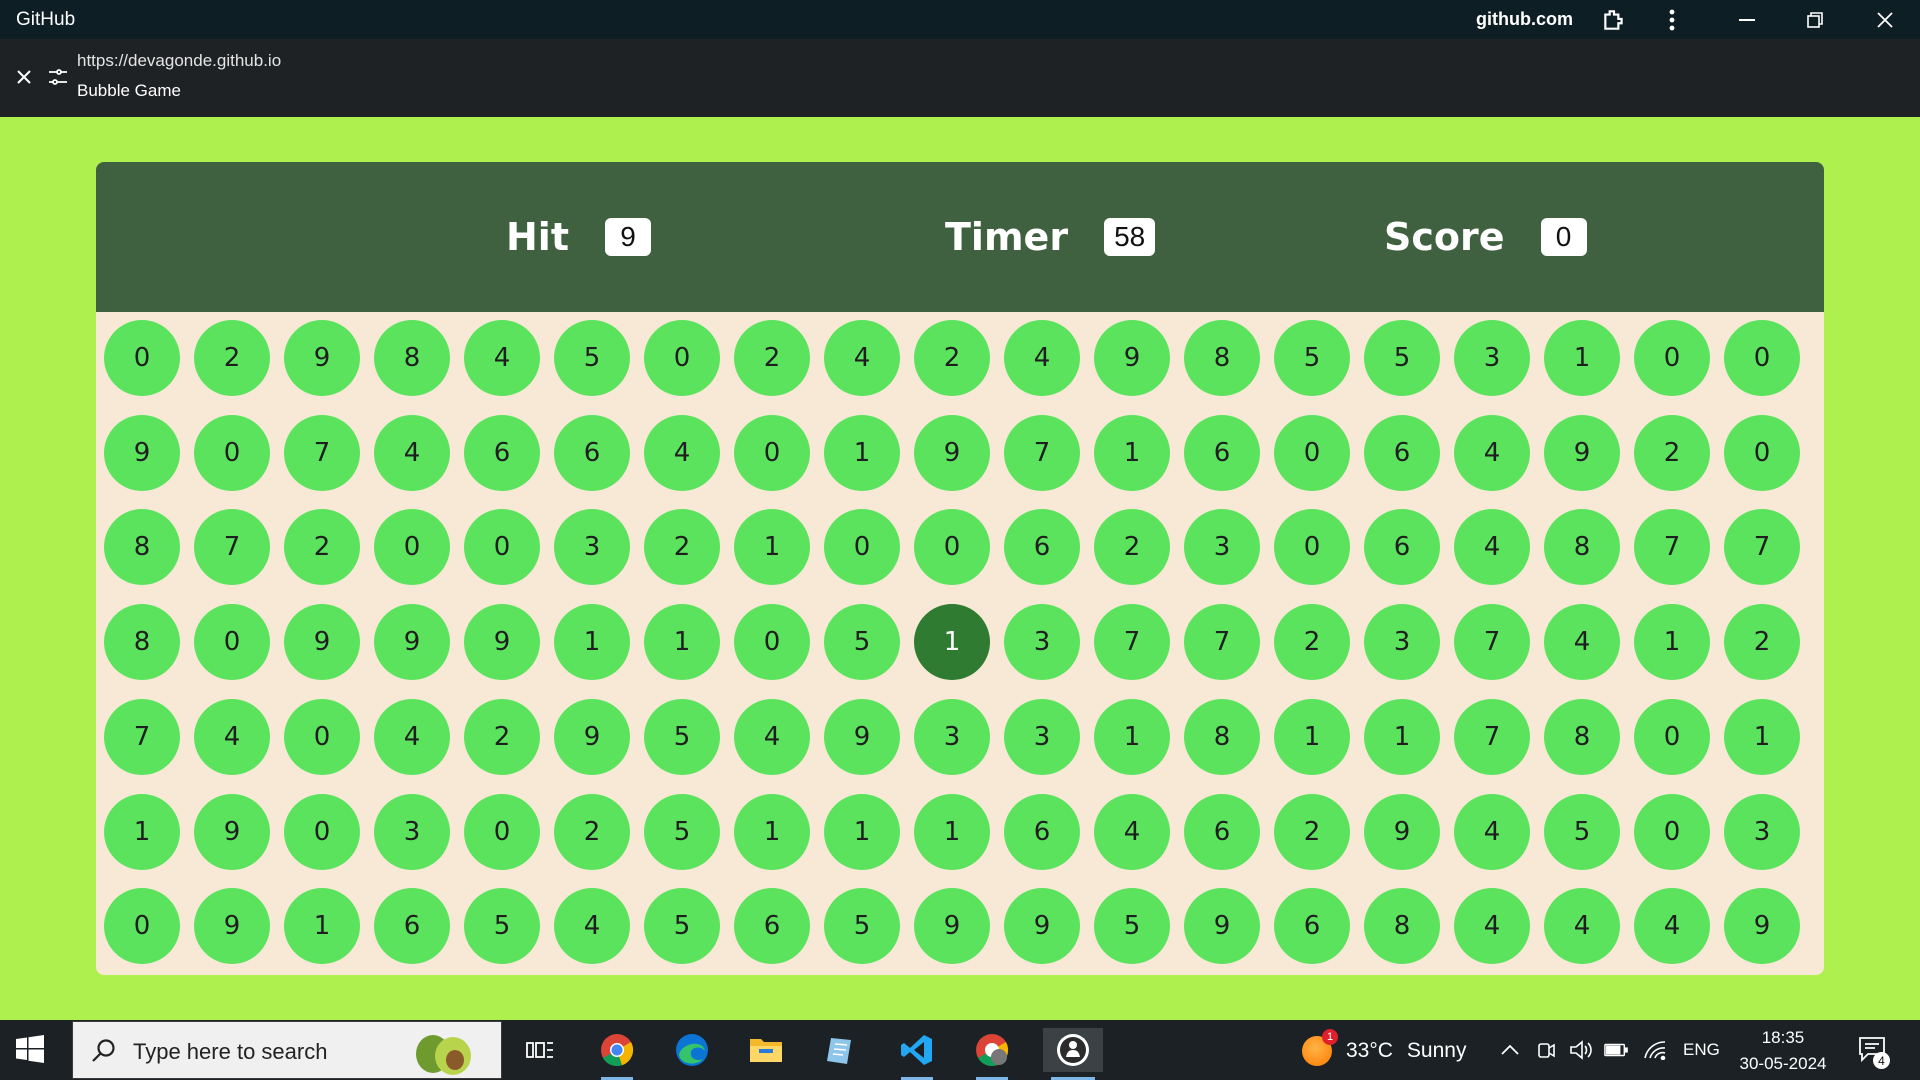 This screenshot has width=1920, height=1080. What do you see at coordinates (1747, 19) in the screenshot?
I see `minimize-icon` at bounding box center [1747, 19].